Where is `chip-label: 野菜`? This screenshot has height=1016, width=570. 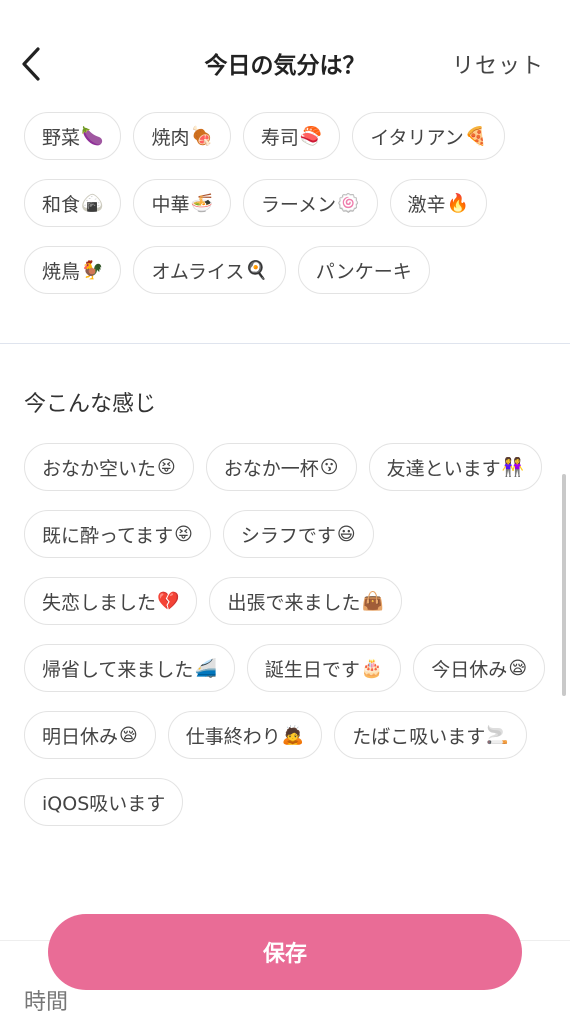
chip-label: 野菜 is located at coordinates (61, 137).